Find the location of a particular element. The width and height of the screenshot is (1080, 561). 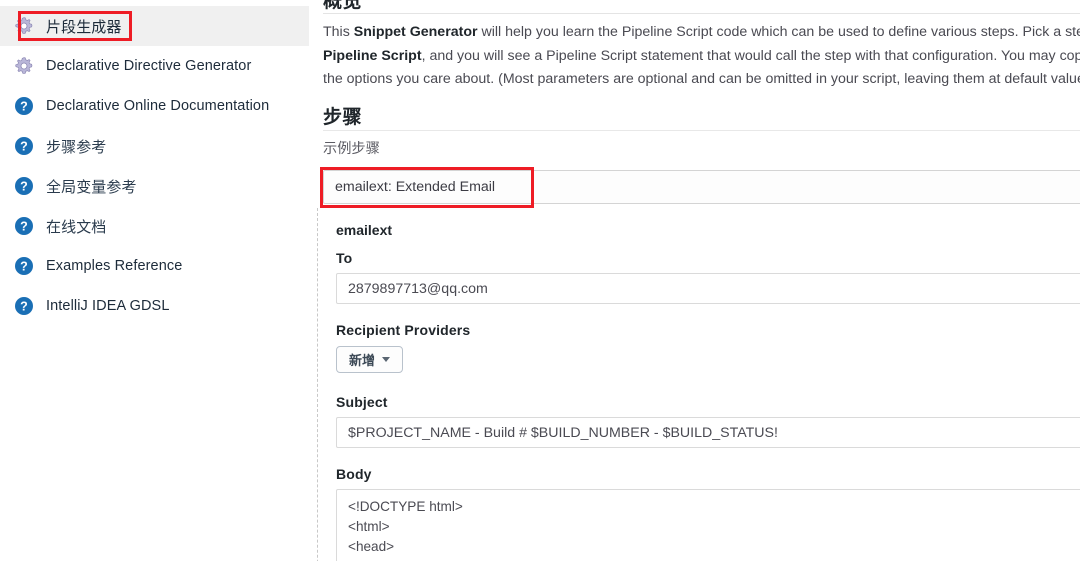

to-label: To is located at coordinates (344, 258).